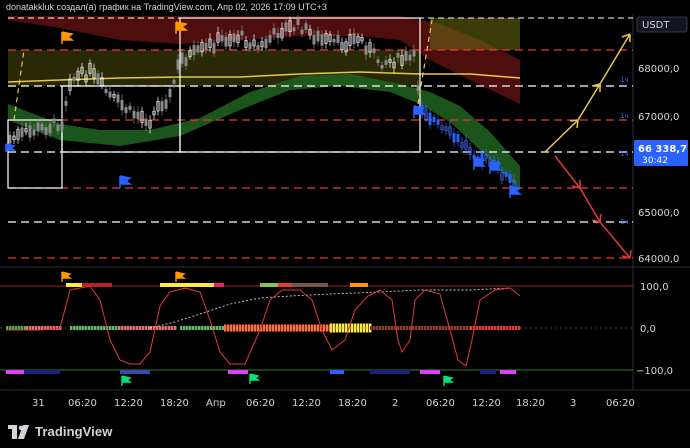 This screenshot has width=690, height=448. I want to click on current-price: 66 338,7, so click(662, 149).